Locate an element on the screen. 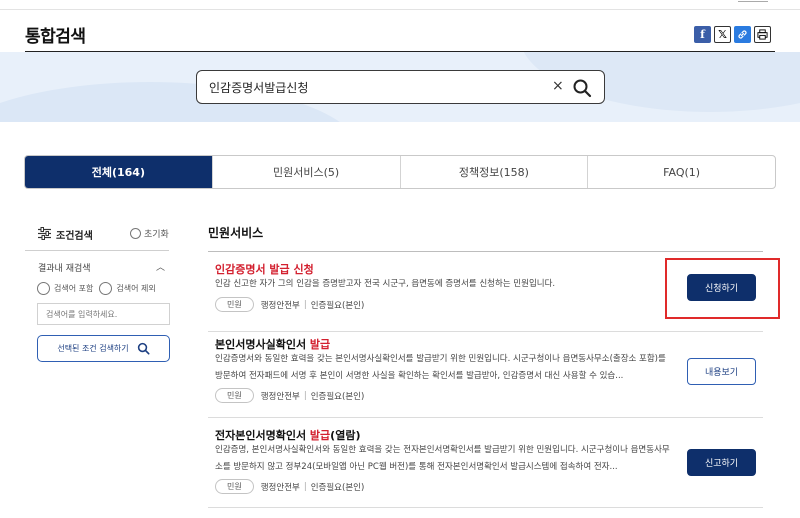 Image resolution: width=800 pixels, height=518 pixels. top-link is located at coordinates (753, 1).